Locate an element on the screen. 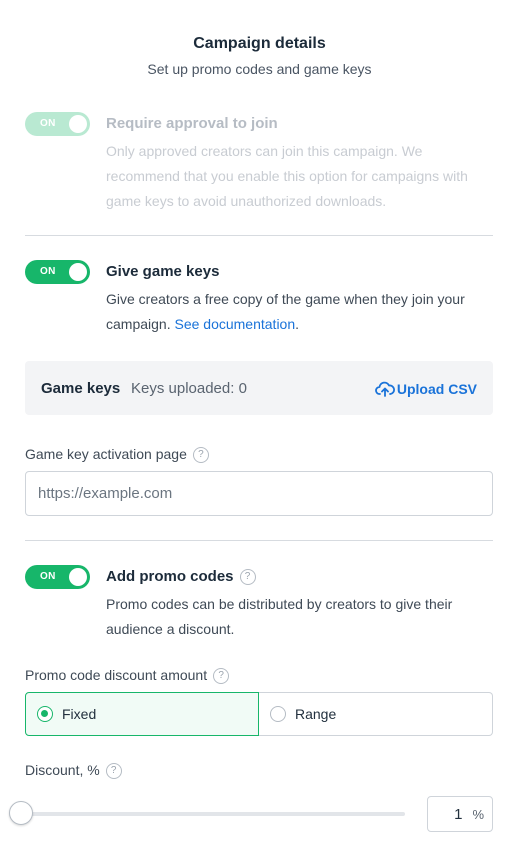 This screenshot has height=859, width=519. upload-csv-button: Upload CSV is located at coordinates (425, 389).